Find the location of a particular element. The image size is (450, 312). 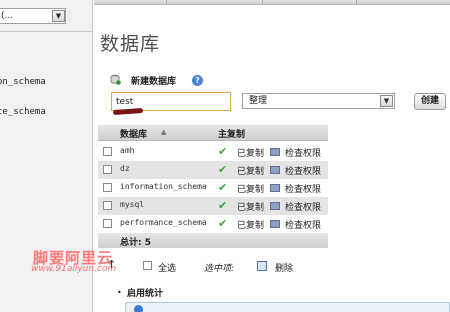

notice-box is located at coordinates (287, 307).